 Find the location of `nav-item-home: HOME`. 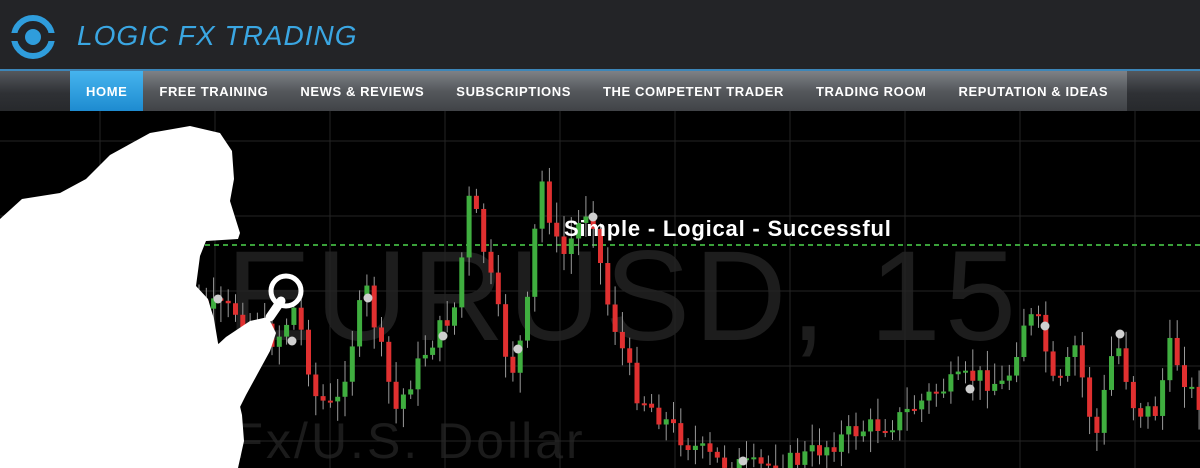

nav-item-home: HOME is located at coordinates (107, 91).